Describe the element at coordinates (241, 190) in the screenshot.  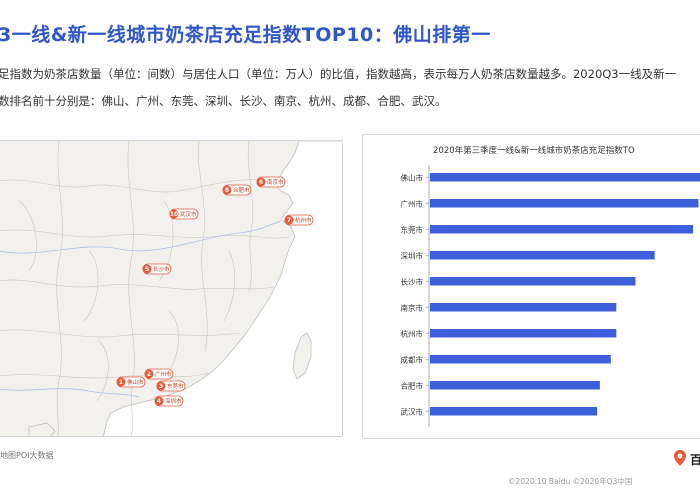
I see `marker-city-label: 合肥市` at that location.